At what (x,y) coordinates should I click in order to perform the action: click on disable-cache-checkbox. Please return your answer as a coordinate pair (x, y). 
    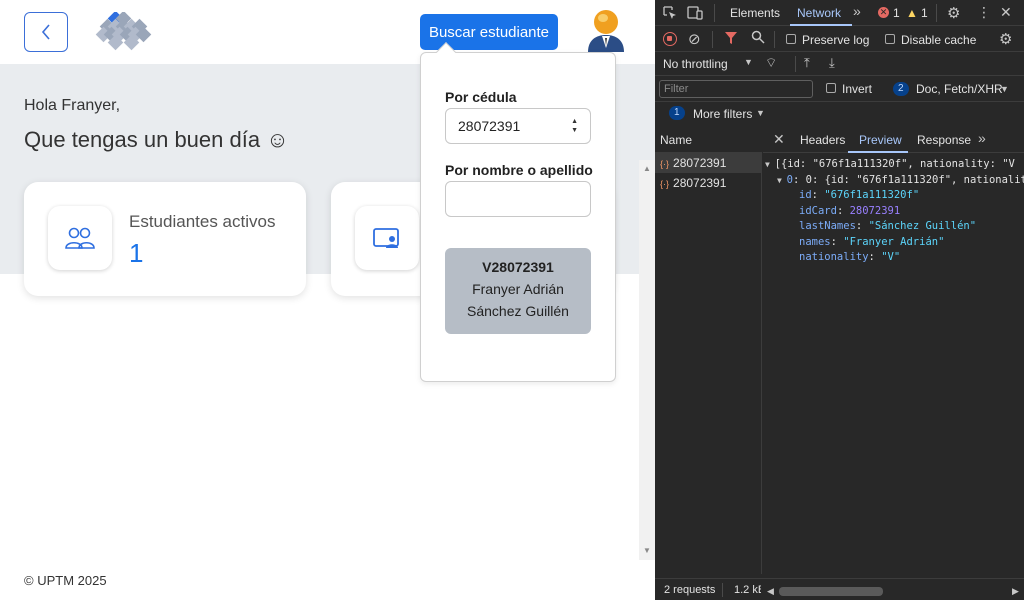
    Looking at the image, I should click on (890, 39).